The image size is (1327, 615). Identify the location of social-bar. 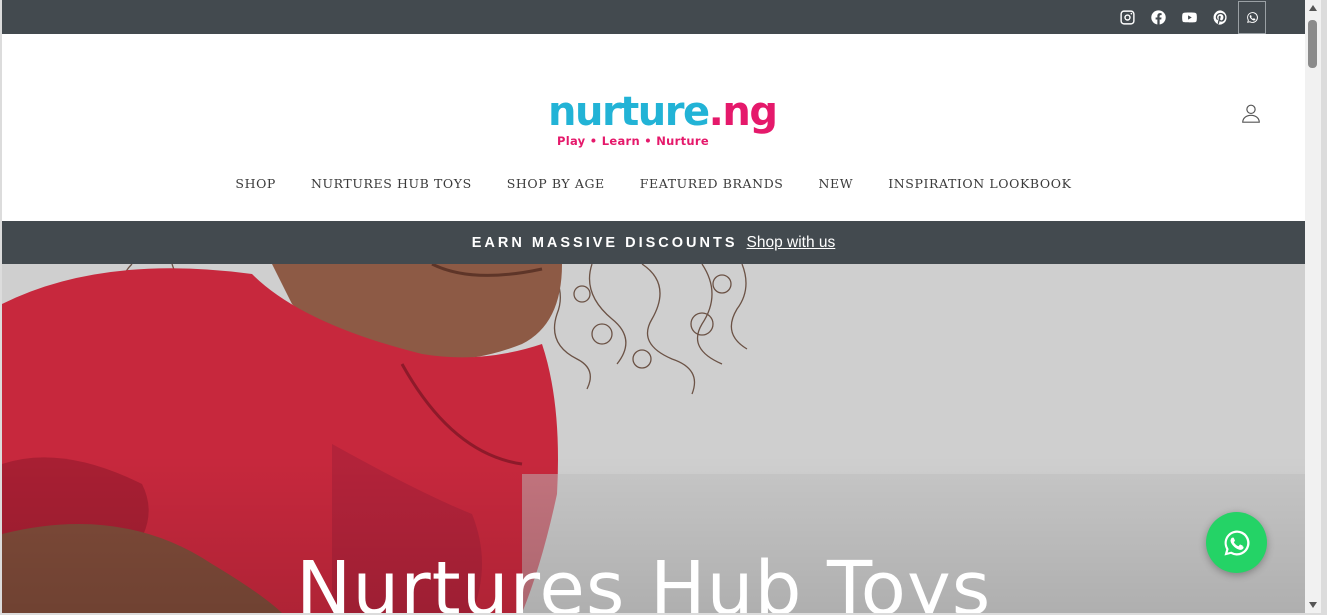
(653, 17).